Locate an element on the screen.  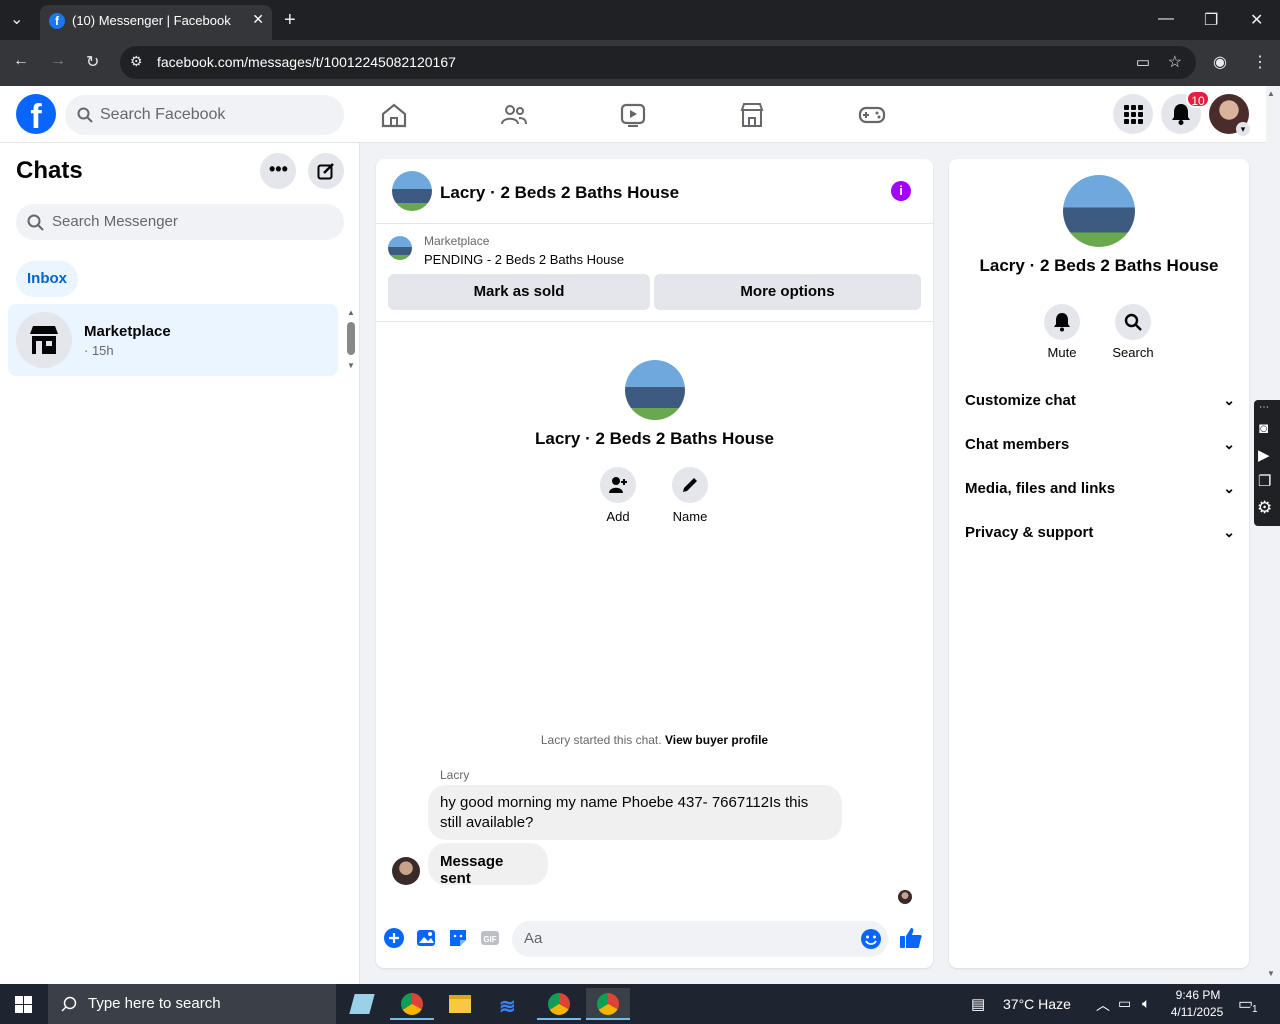
video-icon: ▶ is located at coordinates (1264, 455).